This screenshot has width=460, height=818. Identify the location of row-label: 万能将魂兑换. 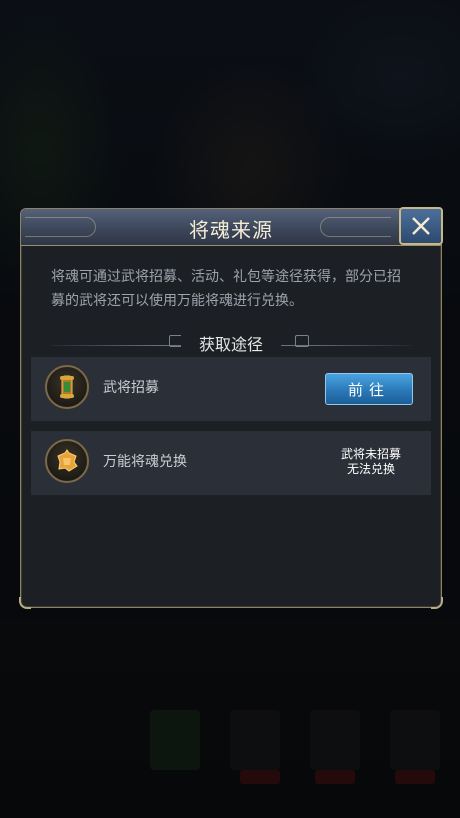
(145, 462).